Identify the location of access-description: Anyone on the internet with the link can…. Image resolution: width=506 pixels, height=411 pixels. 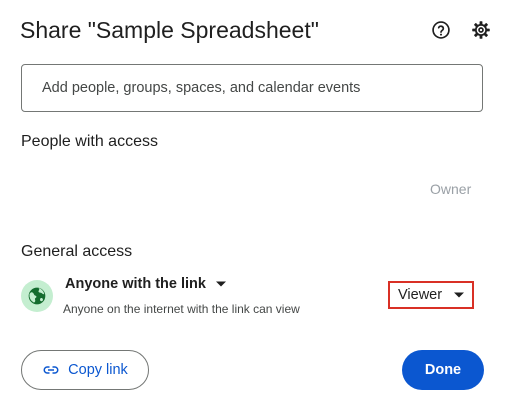
(181, 309).